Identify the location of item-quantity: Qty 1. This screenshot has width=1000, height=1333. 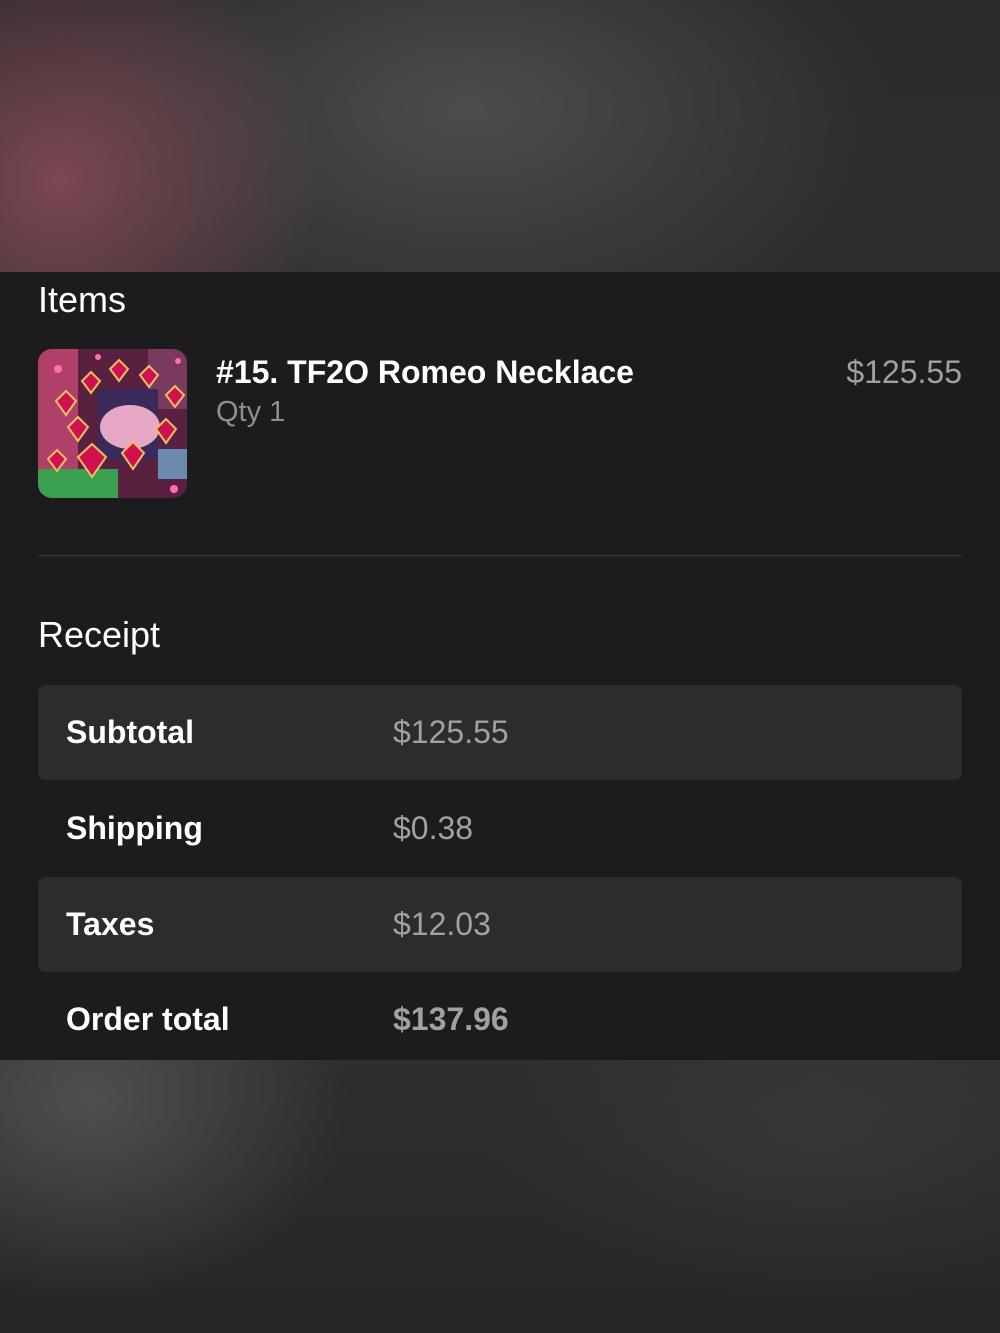
(251, 412).